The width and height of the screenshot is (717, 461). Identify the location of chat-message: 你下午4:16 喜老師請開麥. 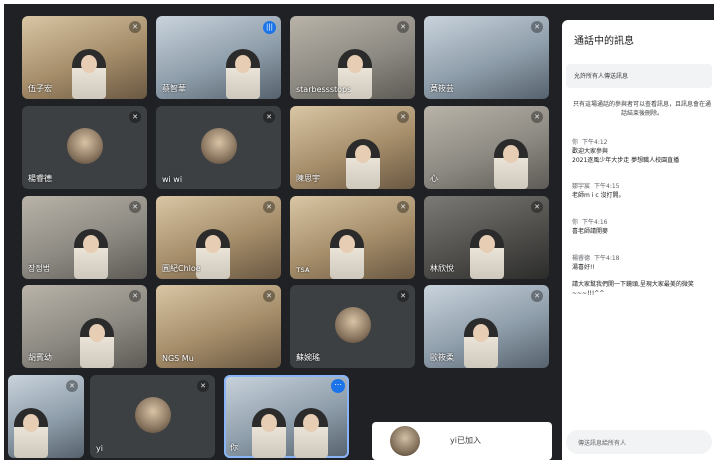
(642, 227).